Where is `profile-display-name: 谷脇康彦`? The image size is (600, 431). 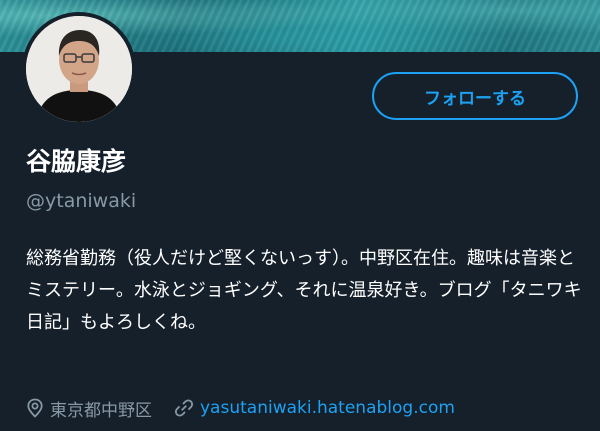 profile-display-name: 谷脇康彦 is located at coordinates (76, 161).